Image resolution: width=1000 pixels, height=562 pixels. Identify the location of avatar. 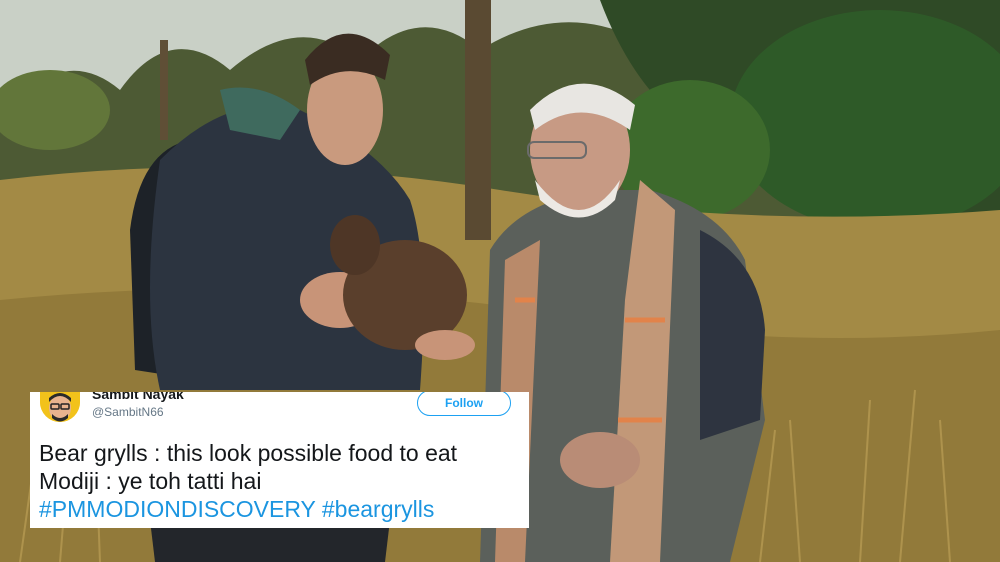
(60, 407).